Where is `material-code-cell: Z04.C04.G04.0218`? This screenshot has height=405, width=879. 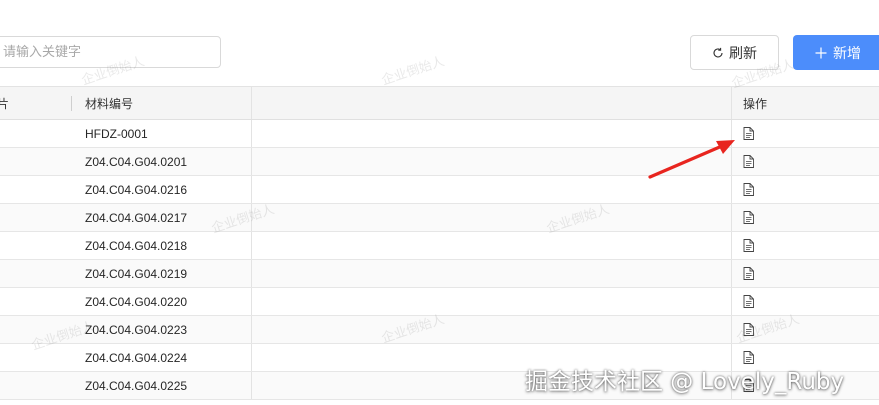
material-code-cell: Z04.C04.G04.0218 is located at coordinates (136, 245).